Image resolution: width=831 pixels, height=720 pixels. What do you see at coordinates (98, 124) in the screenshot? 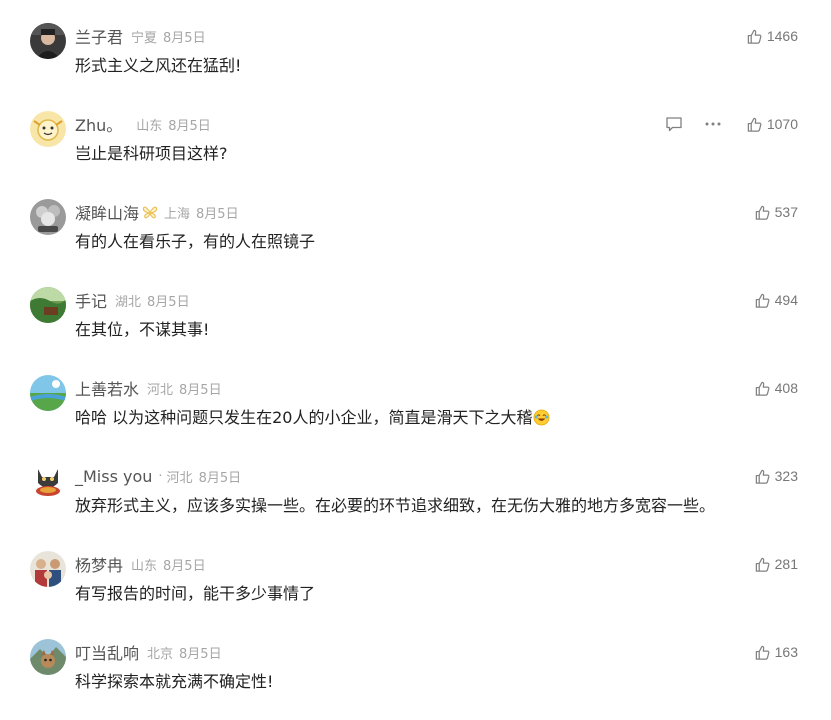
I see `nickname: Zhu。` at bounding box center [98, 124].